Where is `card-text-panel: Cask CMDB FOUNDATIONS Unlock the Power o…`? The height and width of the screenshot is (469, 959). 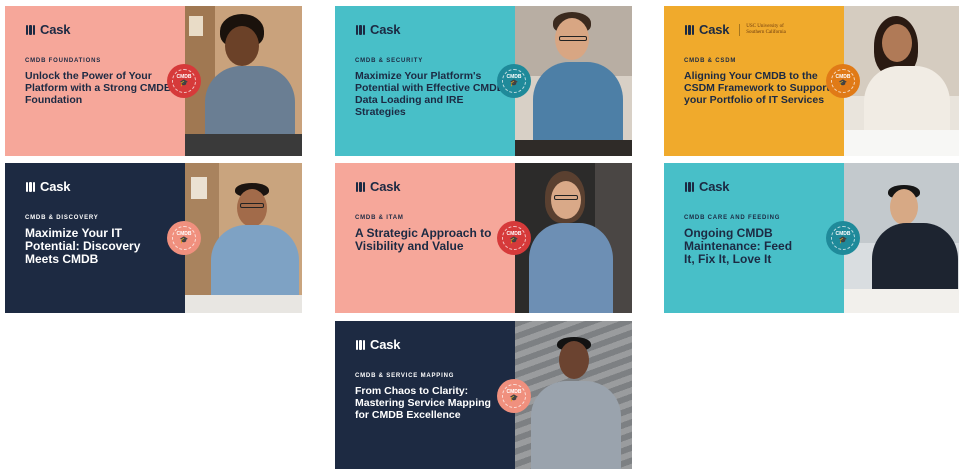 card-text-panel: Cask CMDB FOUNDATIONS Unlock the Power o… is located at coordinates (95, 81).